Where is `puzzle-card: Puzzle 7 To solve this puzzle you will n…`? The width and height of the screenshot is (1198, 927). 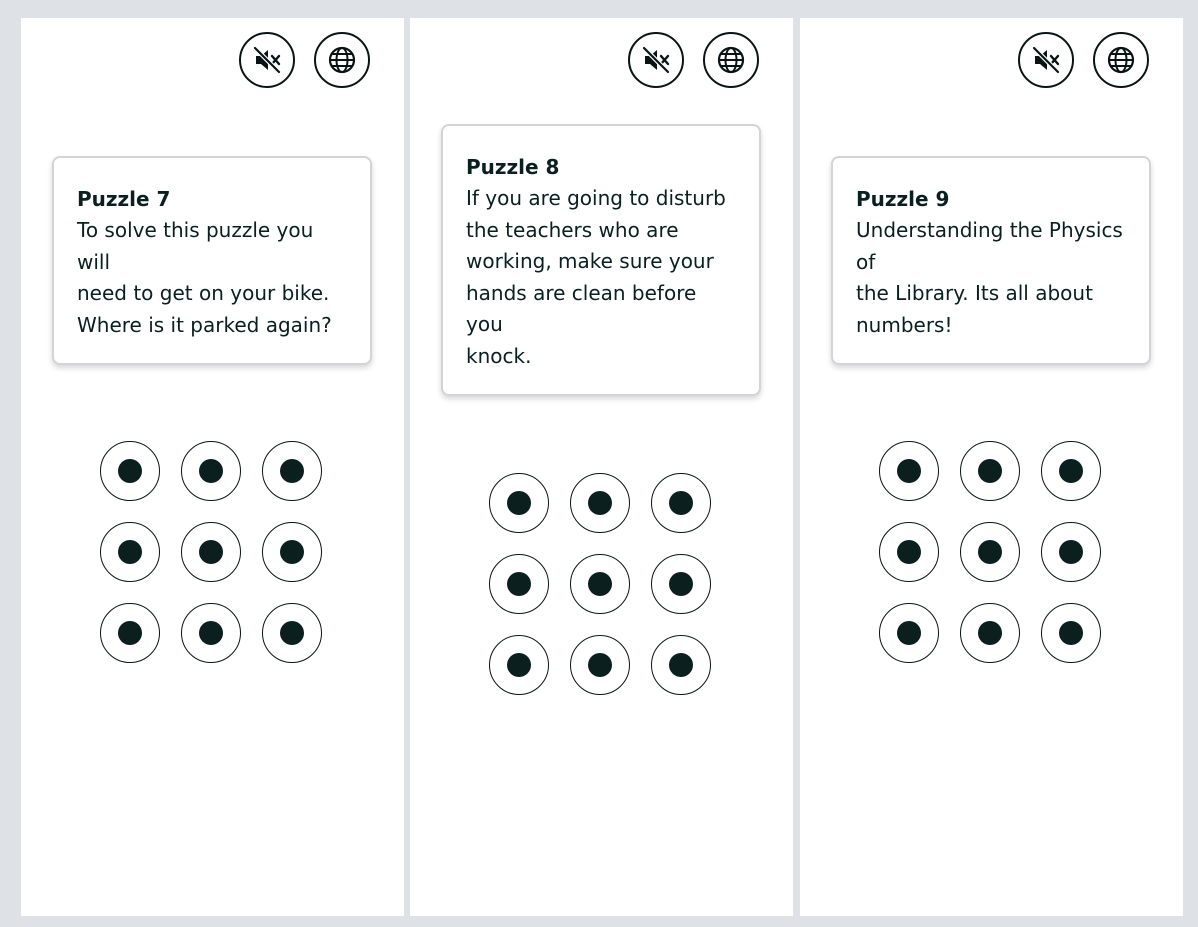 puzzle-card: Puzzle 7 To solve this puzzle you will n… is located at coordinates (212, 260).